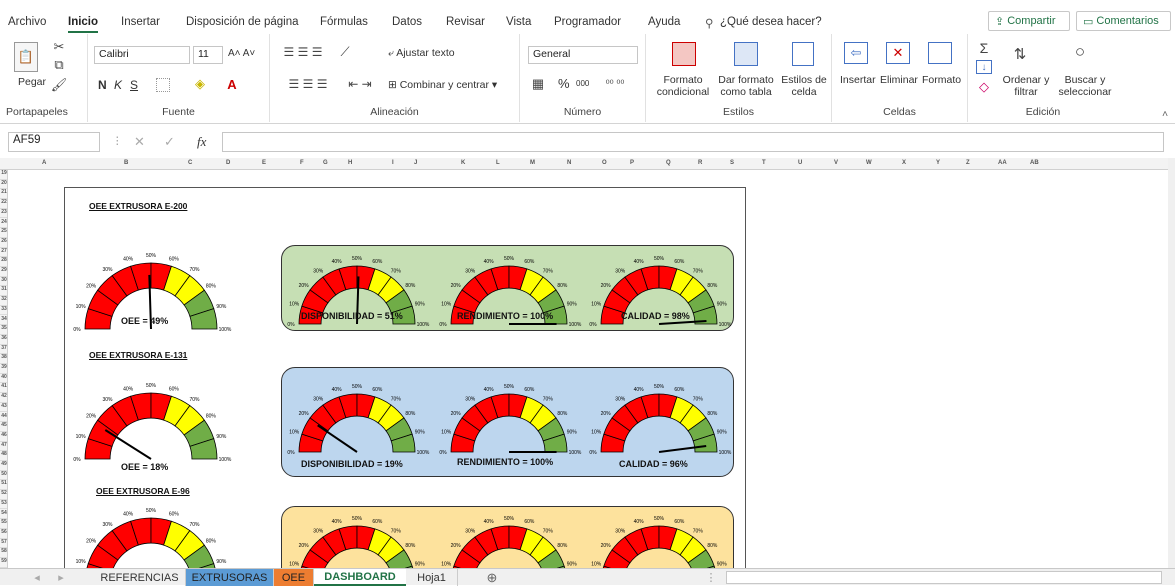  I want to click on column-header: X, so click(904, 163).